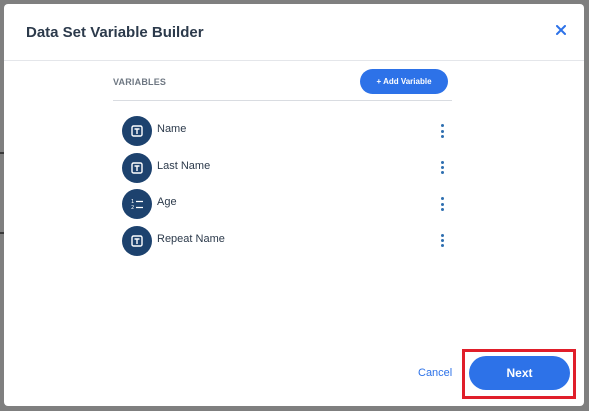 The height and width of the screenshot is (411, 589). I want to click on variable-name-label: Age, so click(167, 202).